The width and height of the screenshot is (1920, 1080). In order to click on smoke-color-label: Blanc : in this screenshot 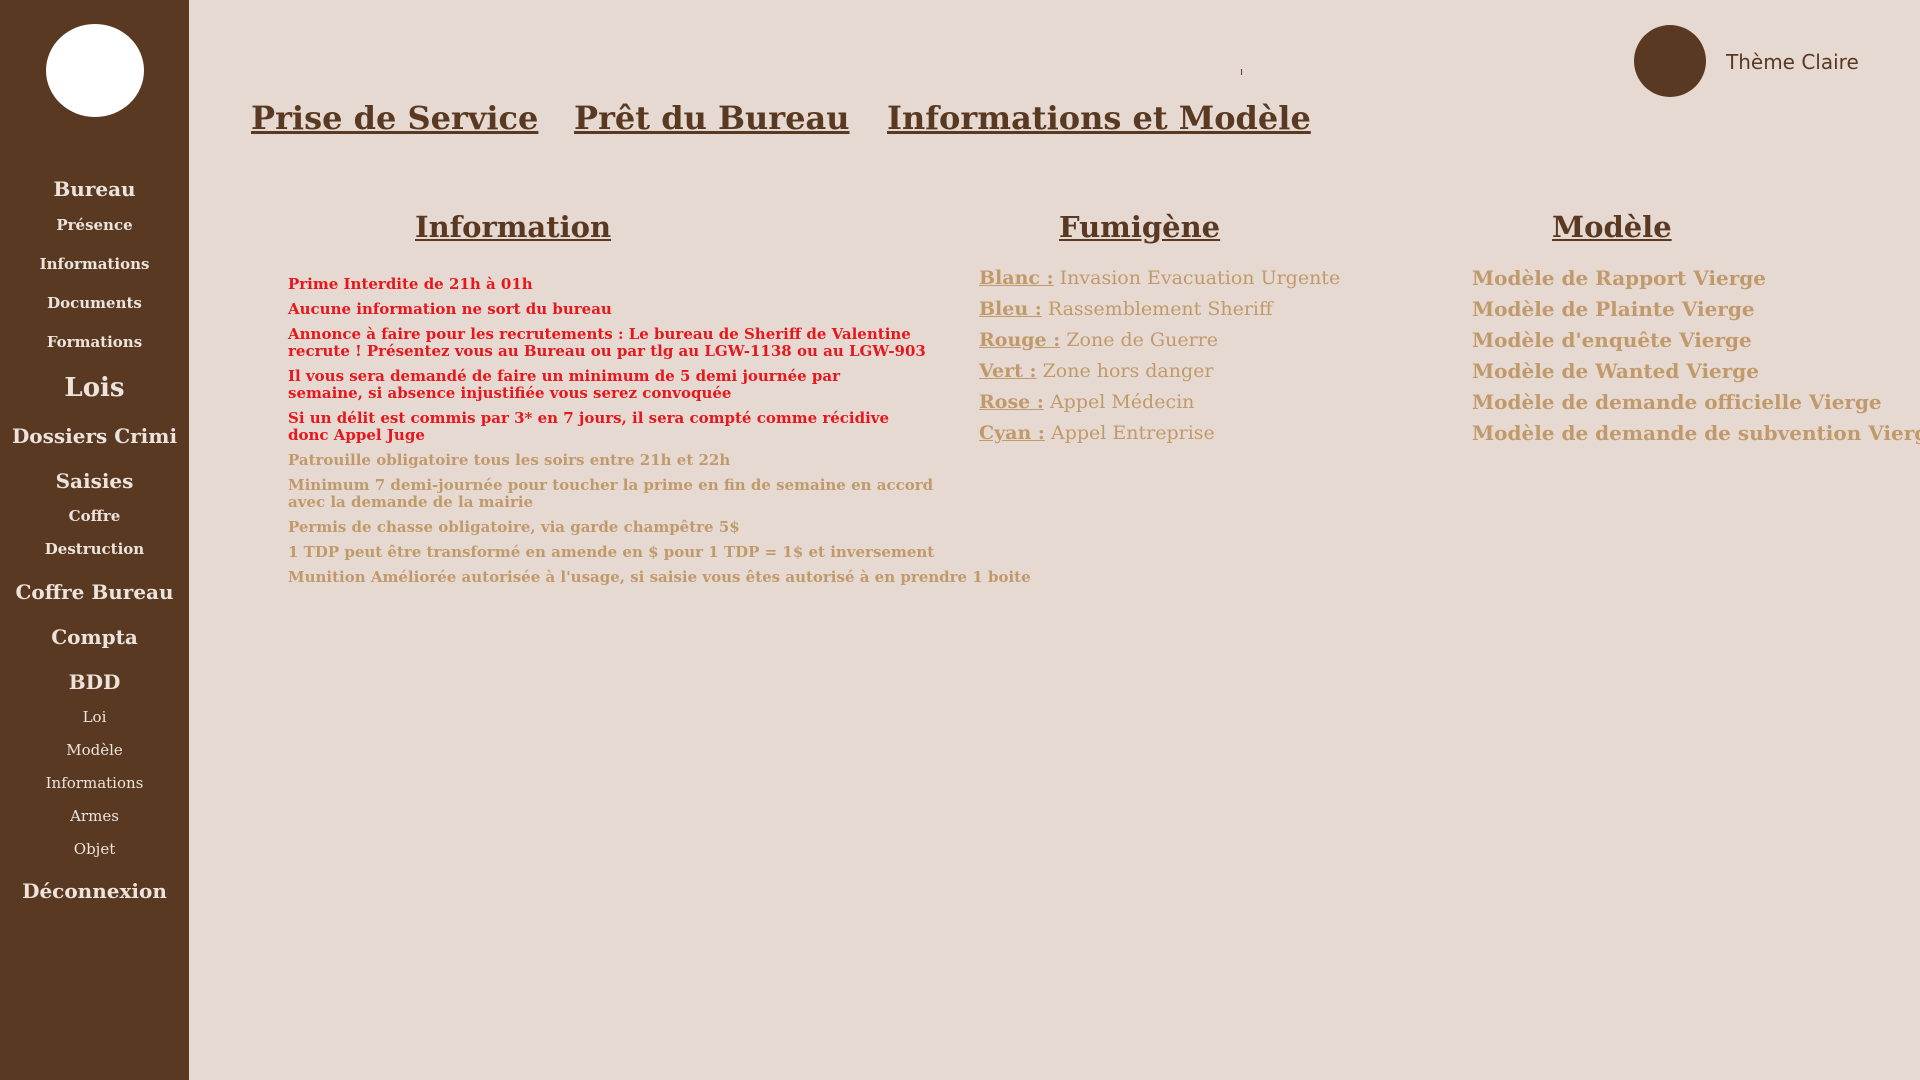, I will do `click(1016, 278)`.